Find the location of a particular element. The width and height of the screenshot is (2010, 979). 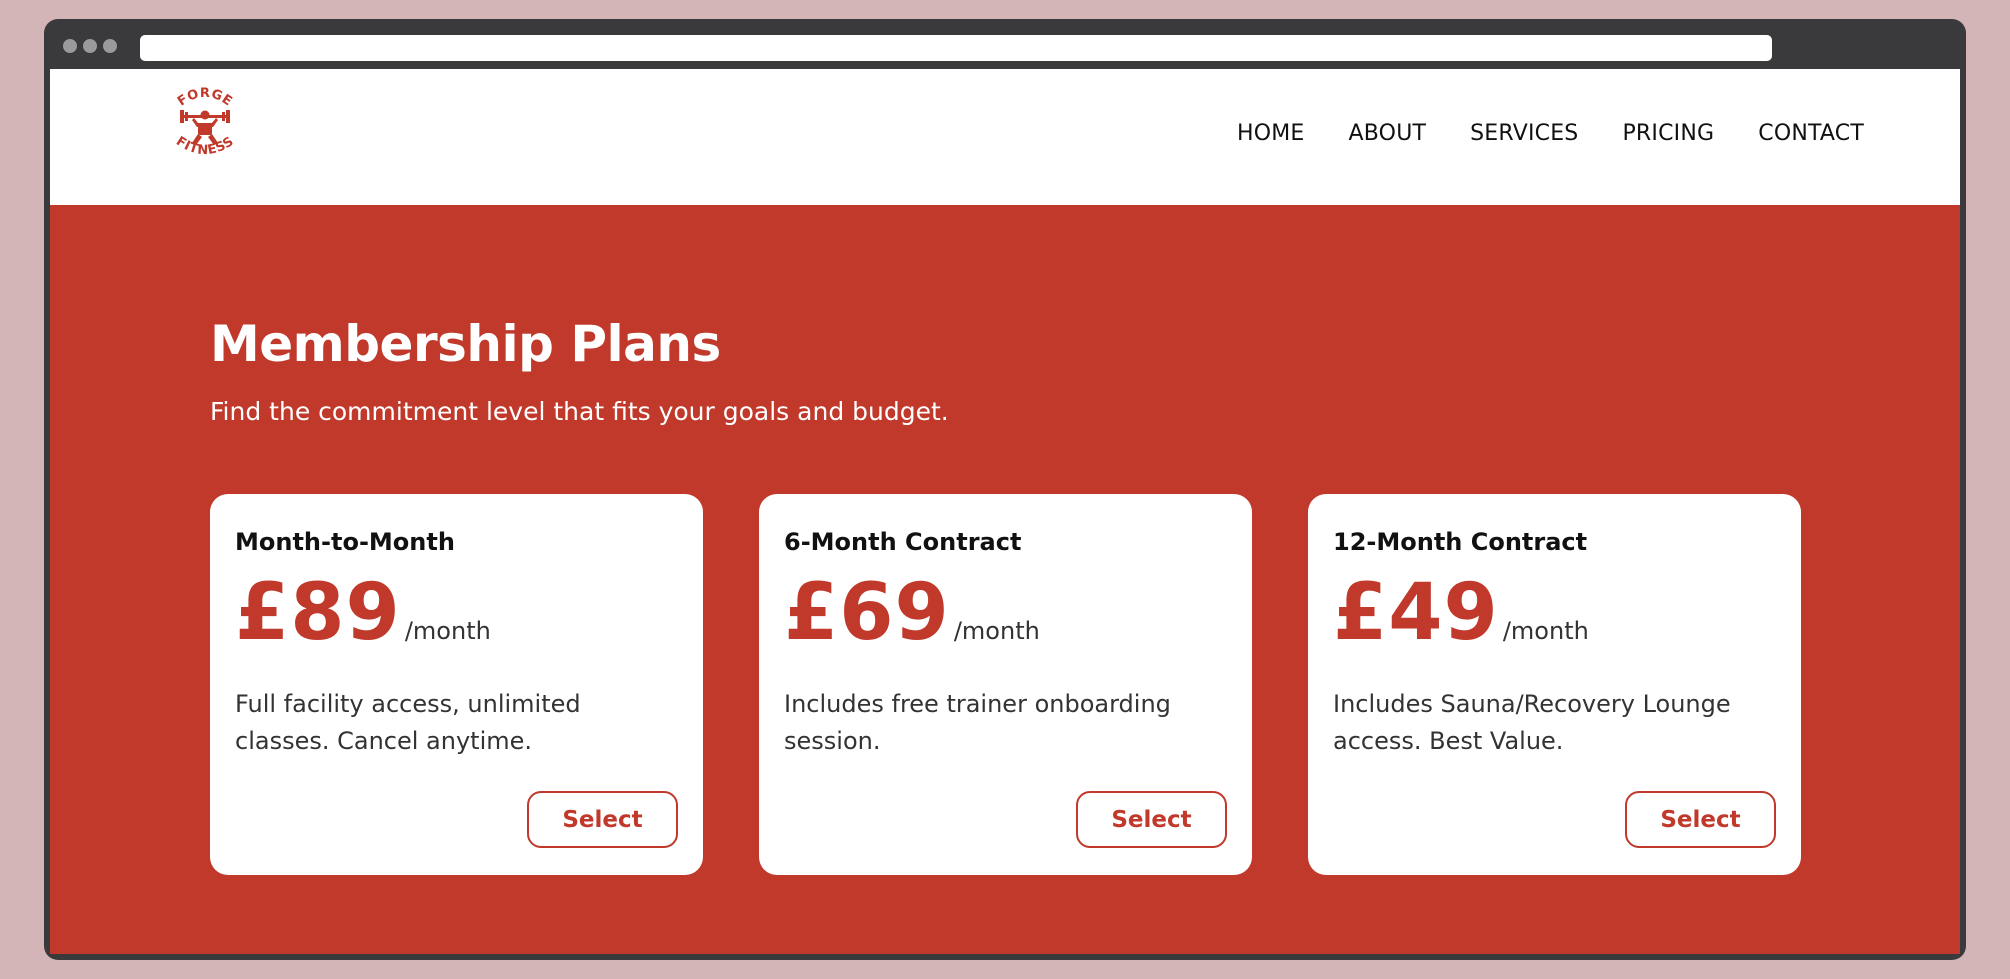

nav-link-contact: CONTACT is located at coordinates (1811, 133).